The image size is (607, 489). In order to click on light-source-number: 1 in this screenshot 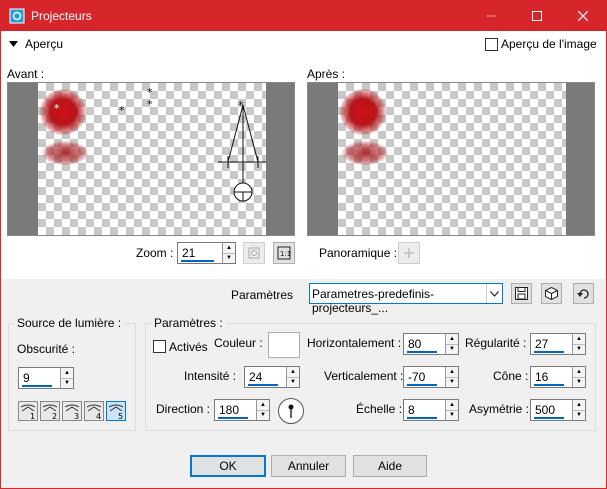, I will do `click(32, 416)`.